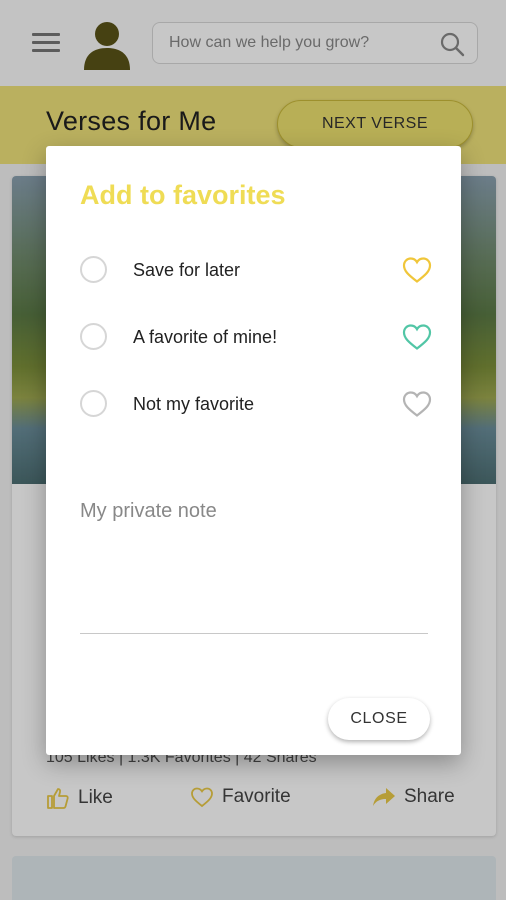  Describe the element at coordinates (256, 270) in the screenshot. I see `option-save-for-later: Save for later` at that location.